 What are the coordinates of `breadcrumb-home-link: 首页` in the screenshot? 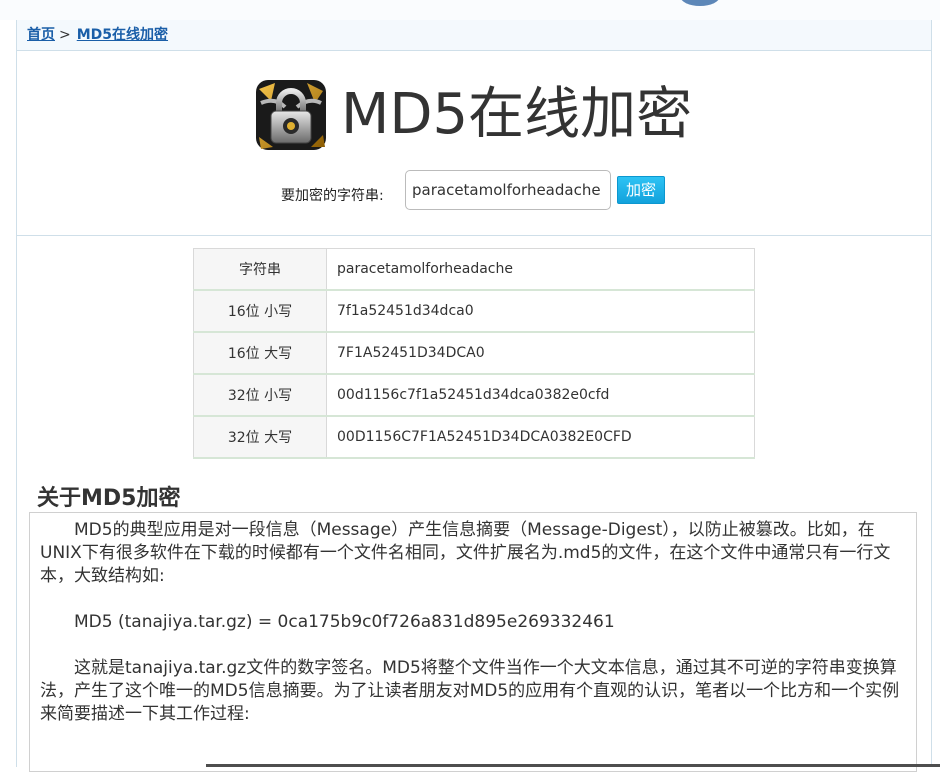 It's located at (41, 35).